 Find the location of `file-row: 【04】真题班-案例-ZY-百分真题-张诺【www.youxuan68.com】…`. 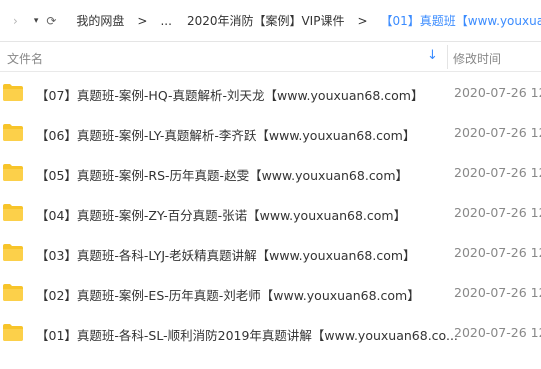

file-row: 【04】真题班-案例-ZY-百分真题-张诺【www.youxuan68.com】… is located at coordinates (270, 213).